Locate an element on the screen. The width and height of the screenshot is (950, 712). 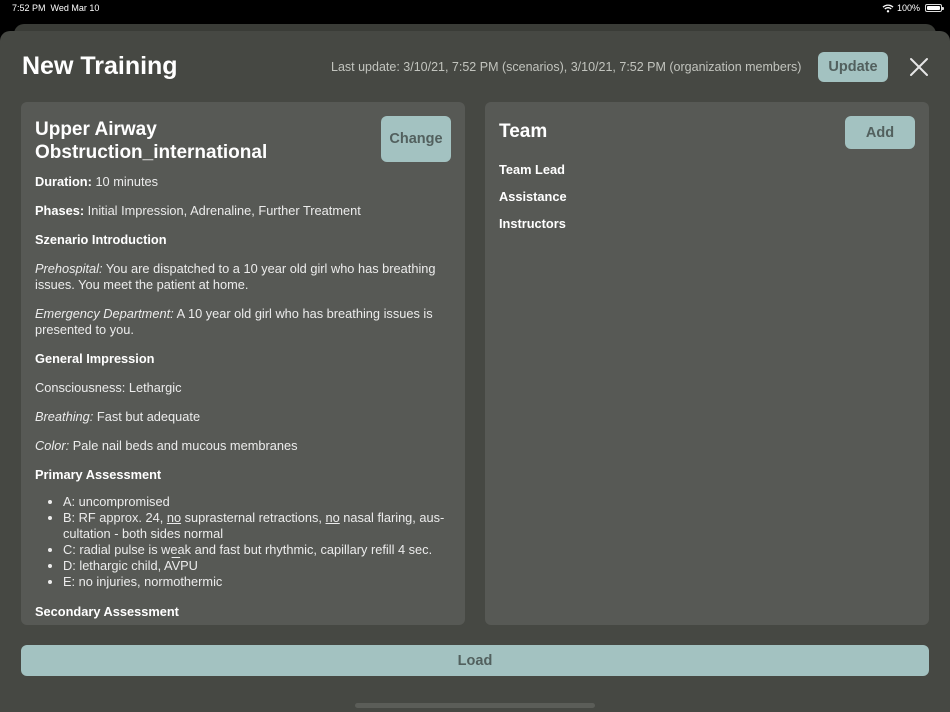
team-list: Team Lead Assistance Instructors is located at coordinates (533, 202).